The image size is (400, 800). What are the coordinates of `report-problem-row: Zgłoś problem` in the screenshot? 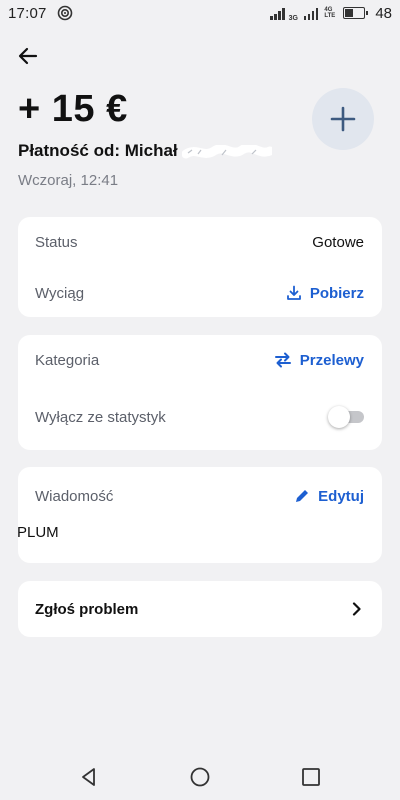 It's located at (200, 609).